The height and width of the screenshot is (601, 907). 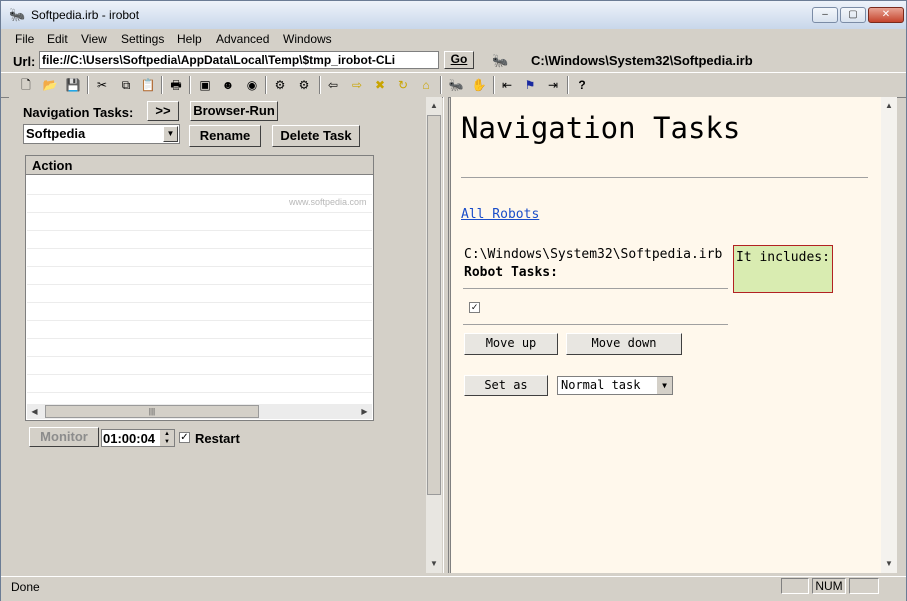 I want to click on home-icon: ⌂, so click(x=426, y=85).